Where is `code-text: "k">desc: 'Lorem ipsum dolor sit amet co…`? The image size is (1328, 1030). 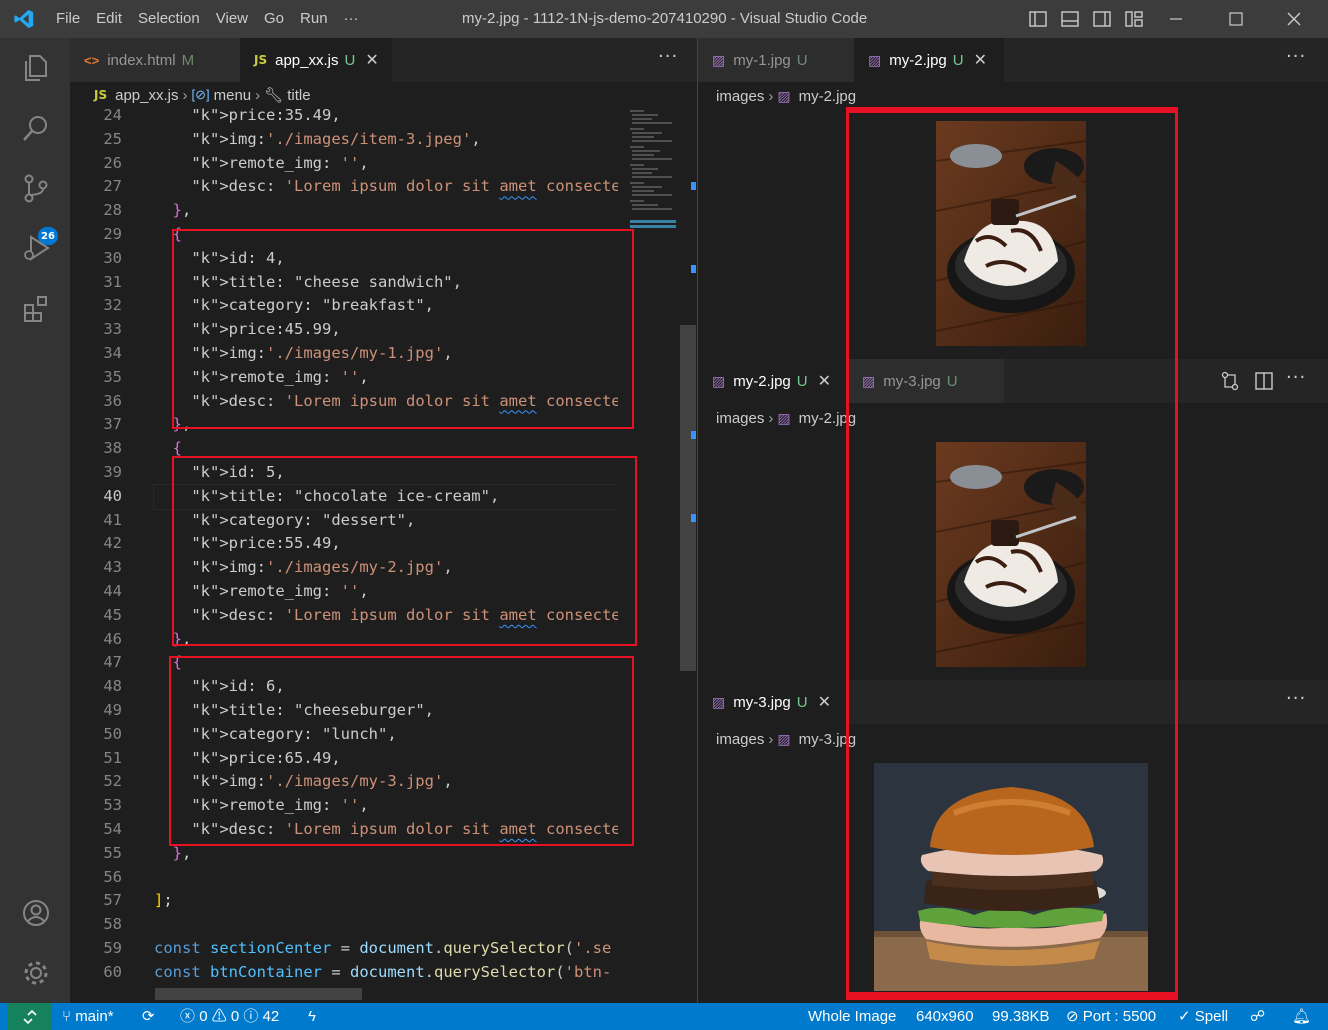 code-text: "k">desc: 'Lorem ipsum dolor sit amet co… is located at coordinates (404, 186).